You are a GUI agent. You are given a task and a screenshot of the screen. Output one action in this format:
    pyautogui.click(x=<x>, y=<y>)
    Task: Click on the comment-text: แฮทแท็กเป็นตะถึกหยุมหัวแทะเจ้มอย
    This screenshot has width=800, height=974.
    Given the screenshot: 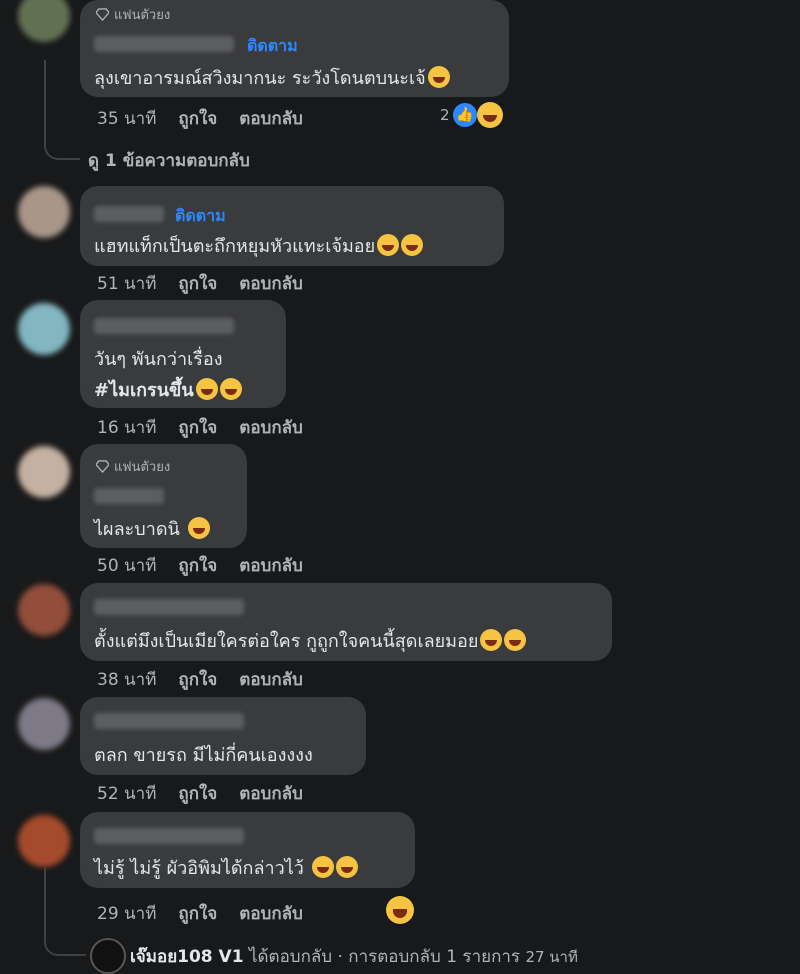 What is the action you would take?
    pyautogui.click(x=259, y=245)
    